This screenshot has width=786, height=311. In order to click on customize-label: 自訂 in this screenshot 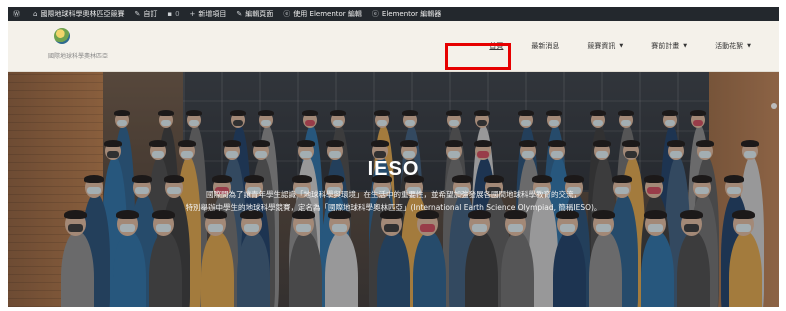, I will do `click(150, 14)`.